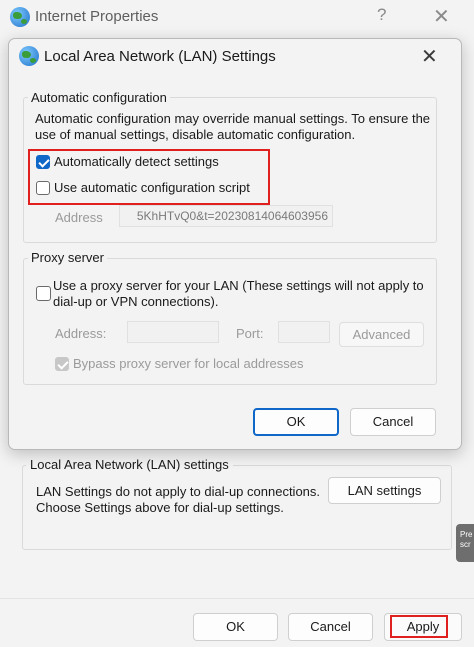 Image resolution: width=474 pixels, height=647 pixels. I want to click on use-proxy-checkbox, so click(43, 293).